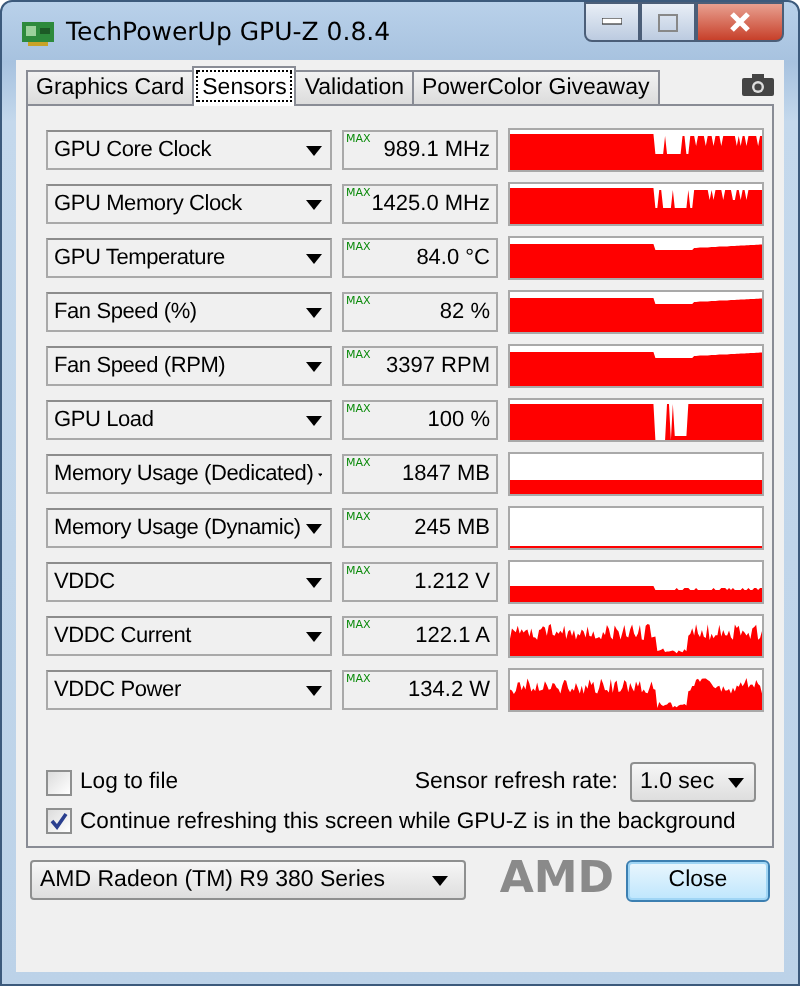  Describe the element at coordinates (408, 821) in the screenshot. I see `checkbox-label: Continue refreshing this screen while GPU-Z is in the background` at that location.